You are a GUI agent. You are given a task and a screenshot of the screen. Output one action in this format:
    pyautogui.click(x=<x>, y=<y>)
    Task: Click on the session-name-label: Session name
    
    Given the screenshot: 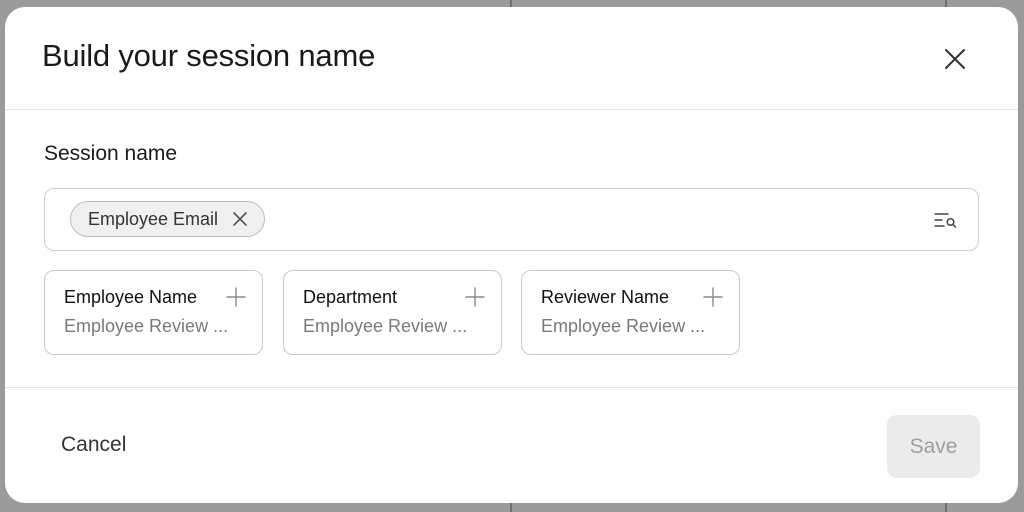 What is the action you would take?
    pyautogui.click(x=111, y=153)
    